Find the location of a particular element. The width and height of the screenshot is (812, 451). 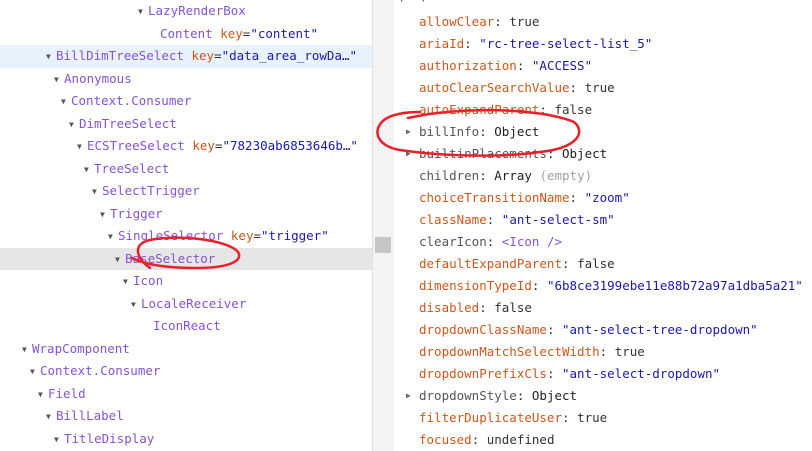

tree-row: ▼ BaseSelector is located at coordinates (186, 259).